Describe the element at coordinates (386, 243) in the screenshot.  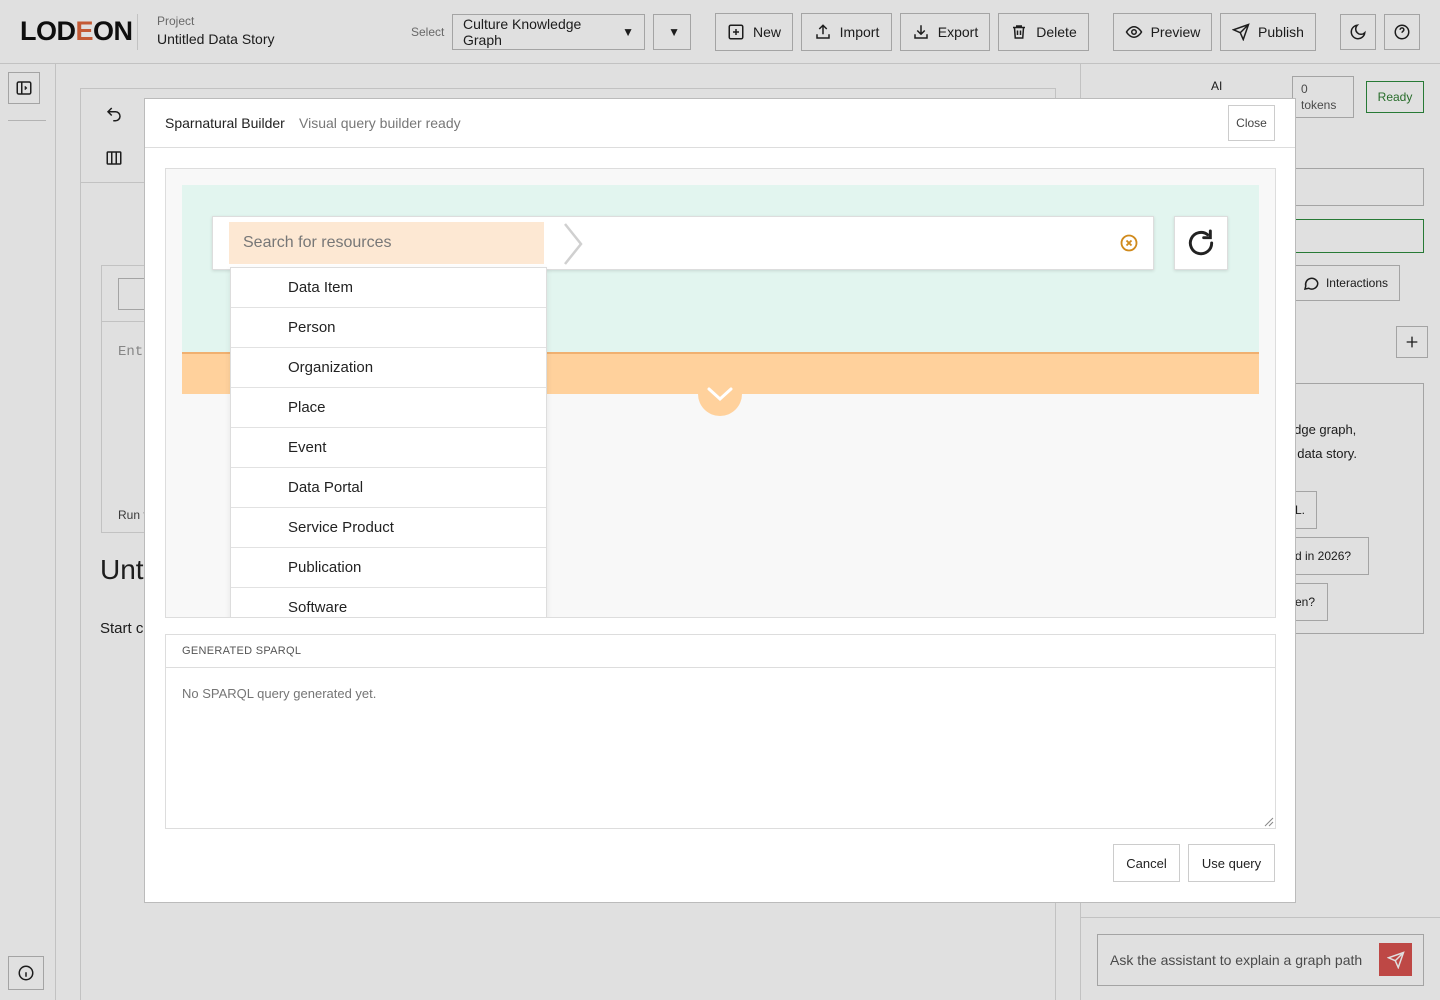
I see `resource-search-input` at that location.